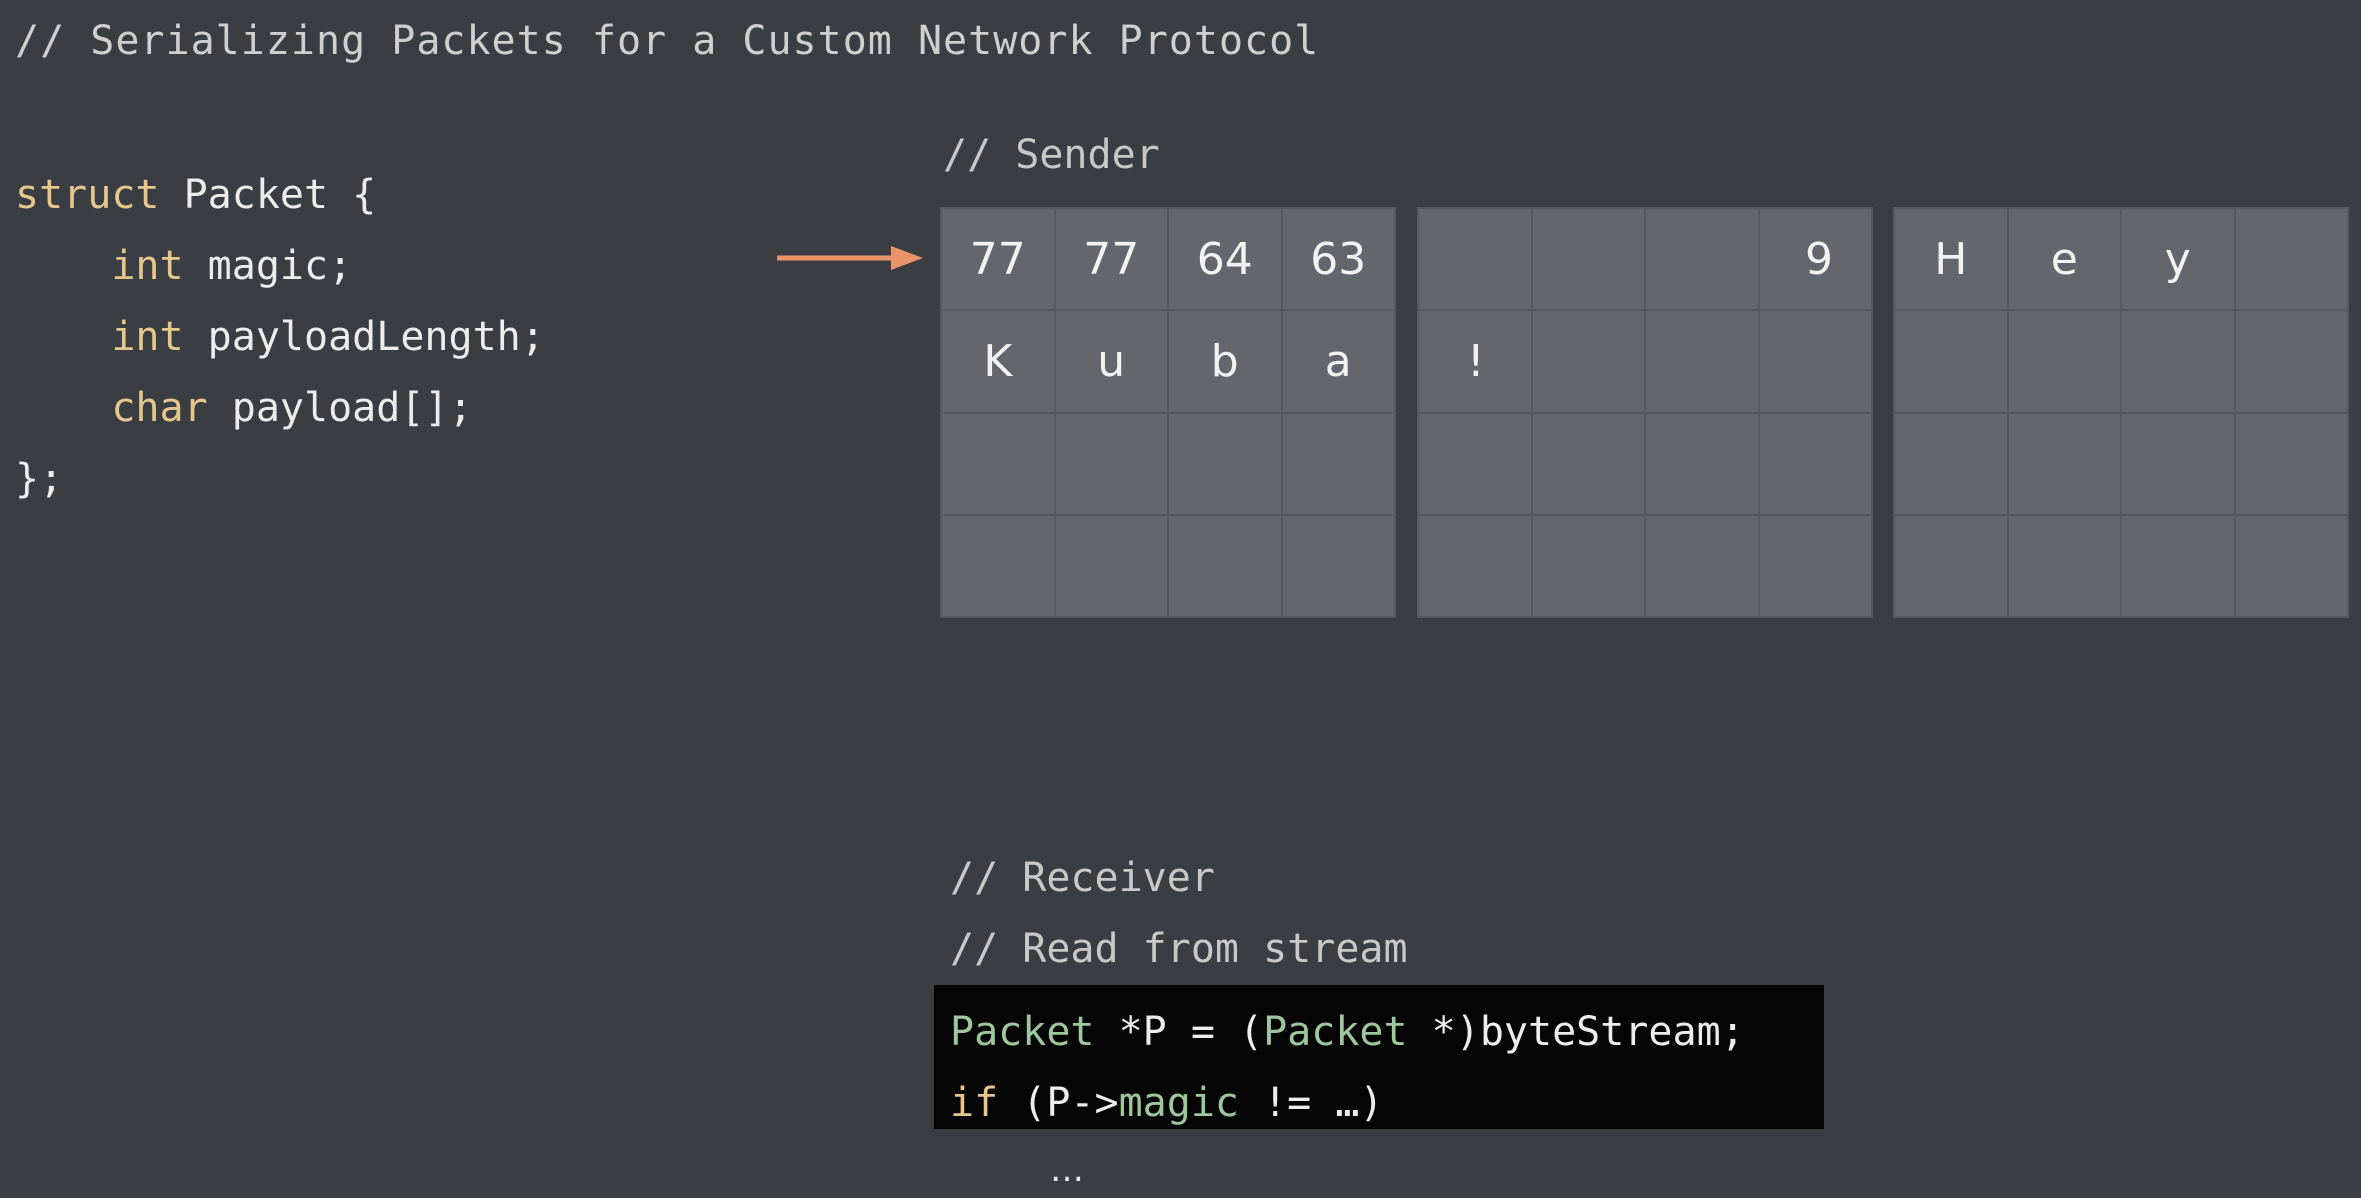  Describe the element at coordinates (340, 408) in the screenshot. I see `field-payload: payload[];` at that location.